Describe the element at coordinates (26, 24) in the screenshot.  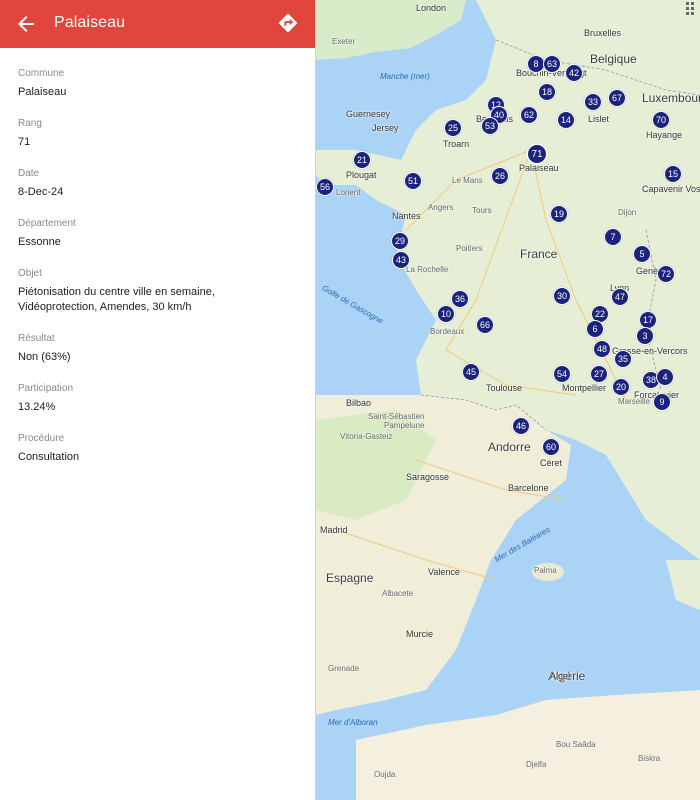
I see `back-arrow-icon` at that location.